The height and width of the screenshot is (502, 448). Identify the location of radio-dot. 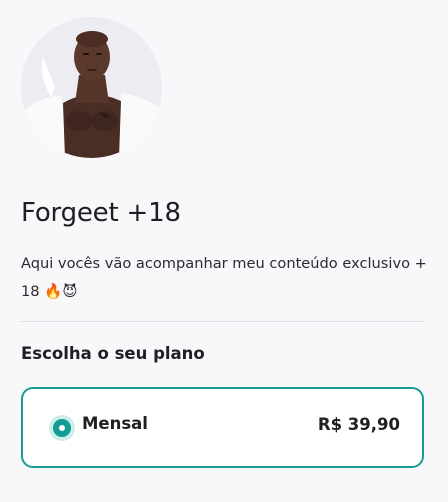
(62, 428).